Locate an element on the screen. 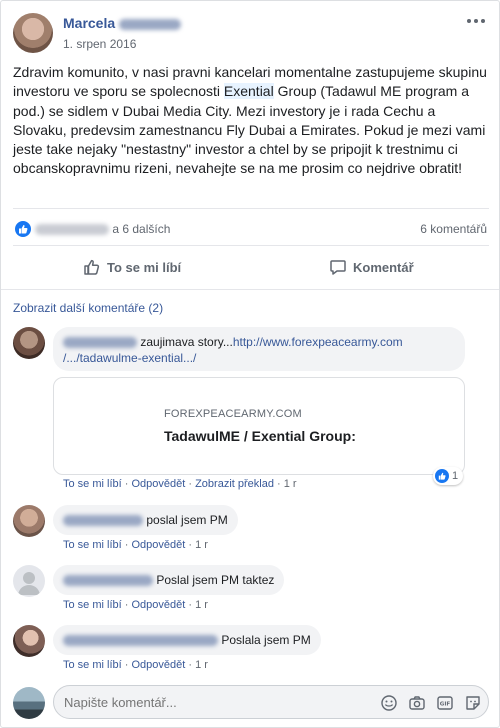 The image size is (500, 728). comment-link-continued: /.../tadawulme-exential.../ is located at coordinates (129, 358).